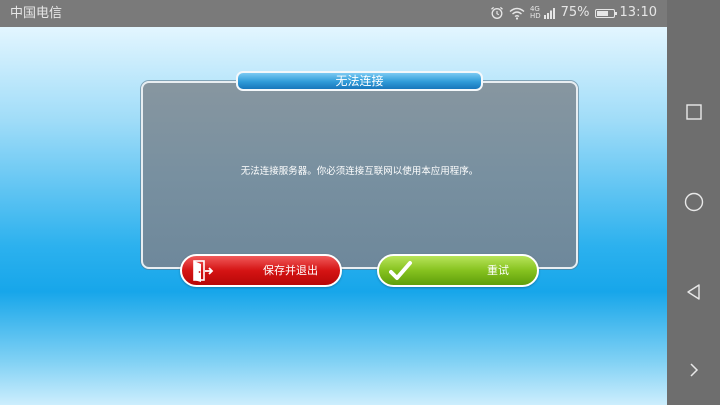 The image size is (720, 405). I want to click on retry-label: 重试, so click(498, 270).